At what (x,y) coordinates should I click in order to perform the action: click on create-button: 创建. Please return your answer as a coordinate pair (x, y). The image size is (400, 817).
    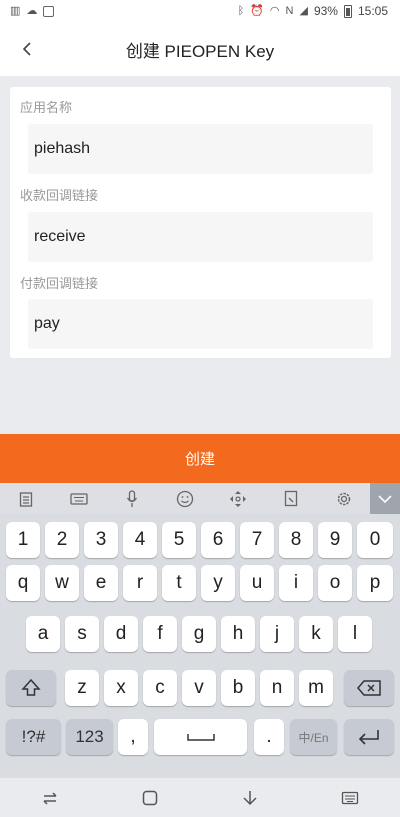
    Looking at the image, I should click on (200, 458).